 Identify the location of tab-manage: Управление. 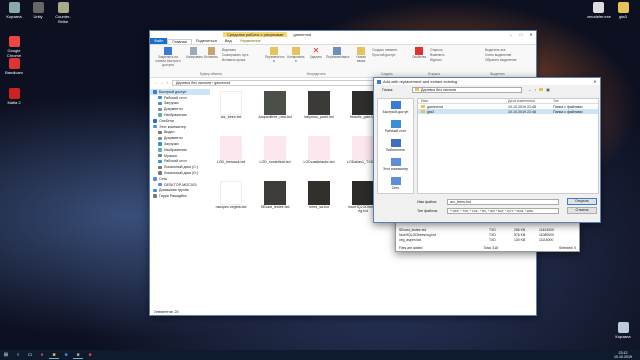
(250, 41).